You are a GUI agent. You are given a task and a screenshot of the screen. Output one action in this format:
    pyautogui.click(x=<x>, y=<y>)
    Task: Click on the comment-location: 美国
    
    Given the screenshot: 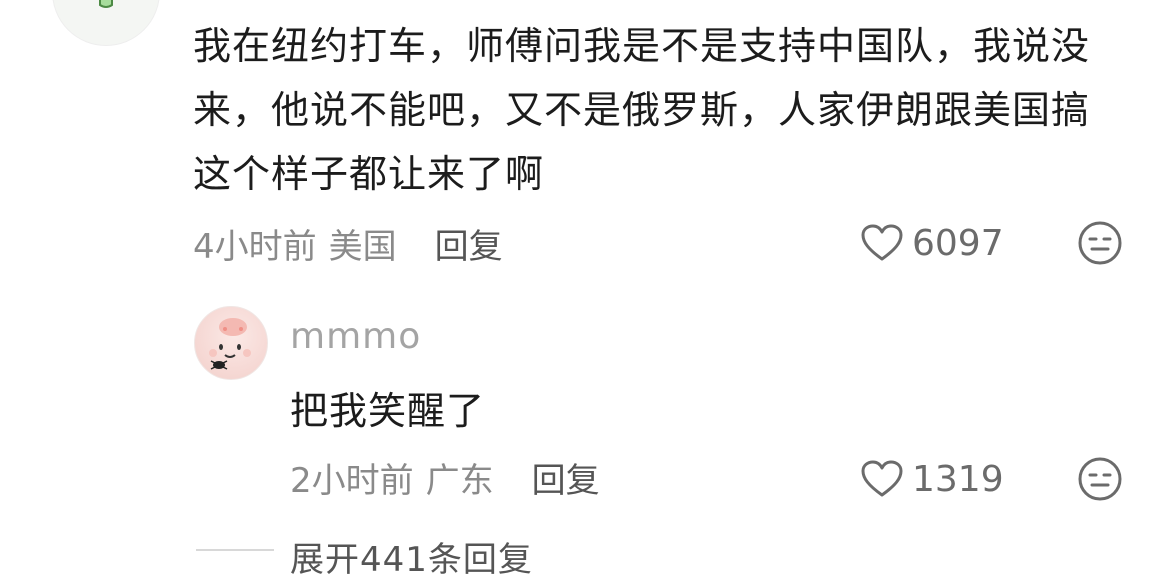 What is the action you would take?
    pyautogui.click(x=362, y=246)
    